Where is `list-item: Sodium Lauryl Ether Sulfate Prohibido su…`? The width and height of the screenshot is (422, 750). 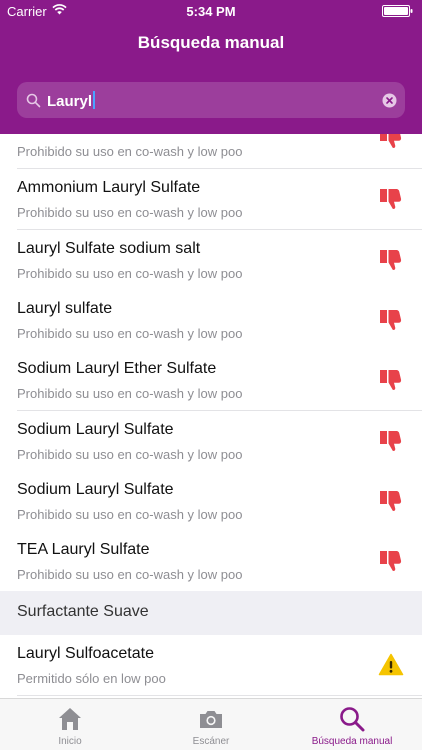
list-item: Sodium Lauryl Ether Sulfate Prohibido su… is located at coordinates (211, 380).